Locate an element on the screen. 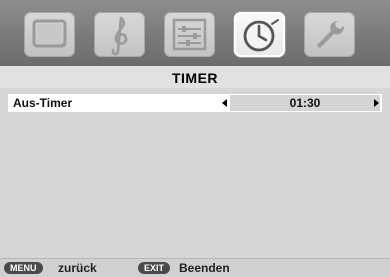 The width and height of the screenshot is (390, 277). value-selector: 01:30 is located at coordinates (305, 103).